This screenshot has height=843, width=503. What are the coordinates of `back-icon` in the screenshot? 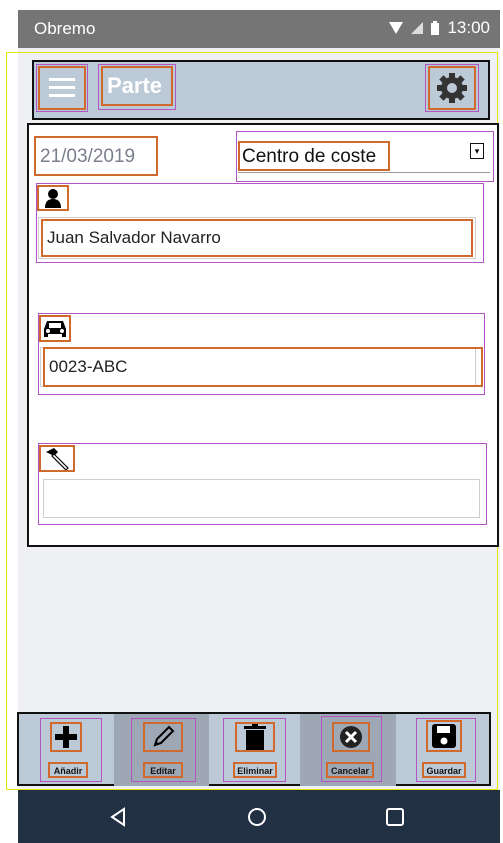 It's located at (118, 817).